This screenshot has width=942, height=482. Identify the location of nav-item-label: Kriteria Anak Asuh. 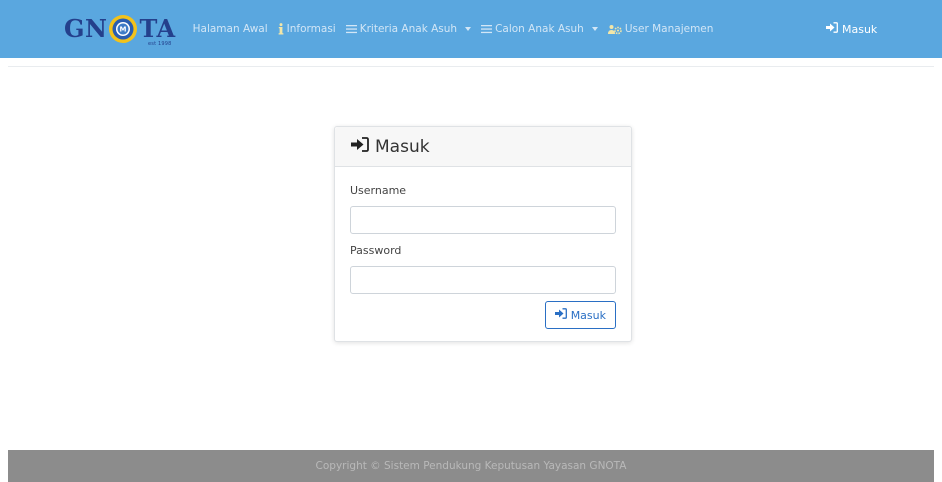
(408, 29).